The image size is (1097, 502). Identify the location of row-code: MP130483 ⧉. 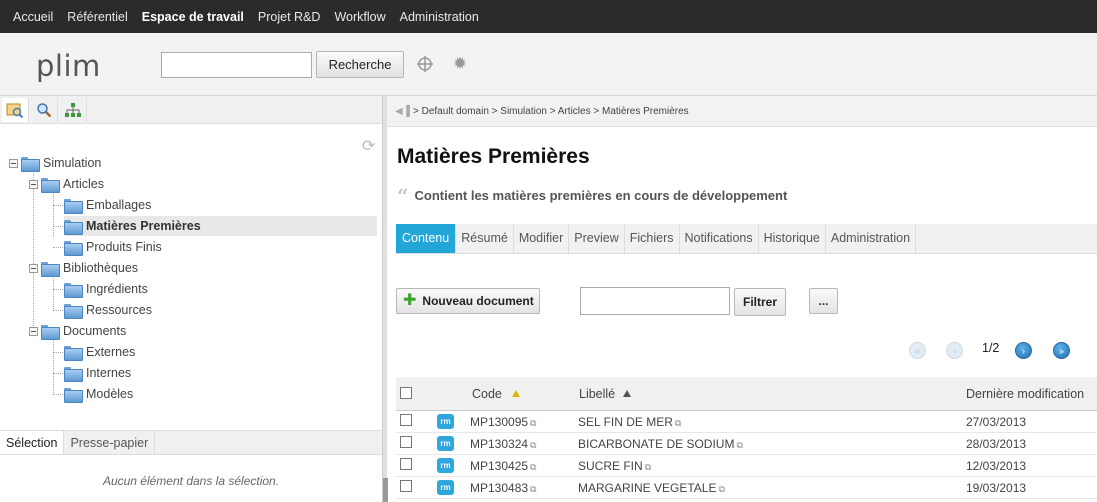
(503, 488).